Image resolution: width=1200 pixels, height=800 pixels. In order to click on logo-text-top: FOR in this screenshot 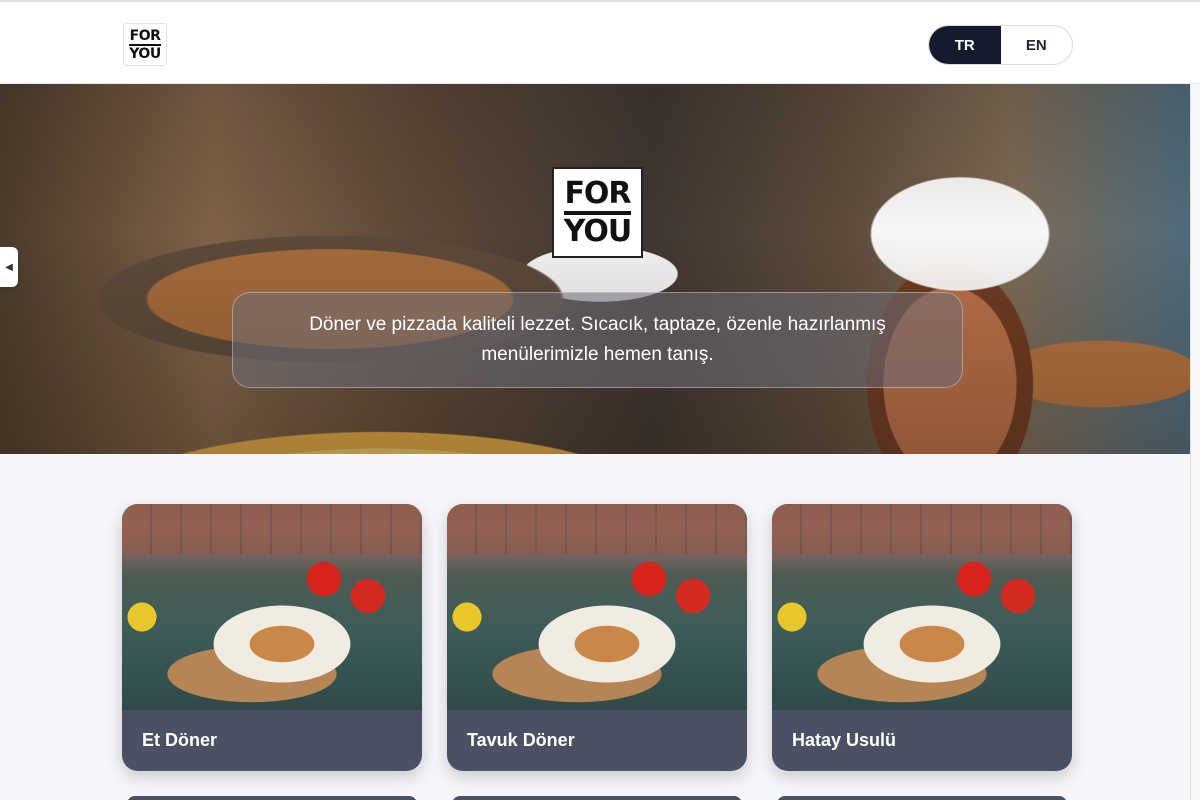, I will do `click(145, 35)`.